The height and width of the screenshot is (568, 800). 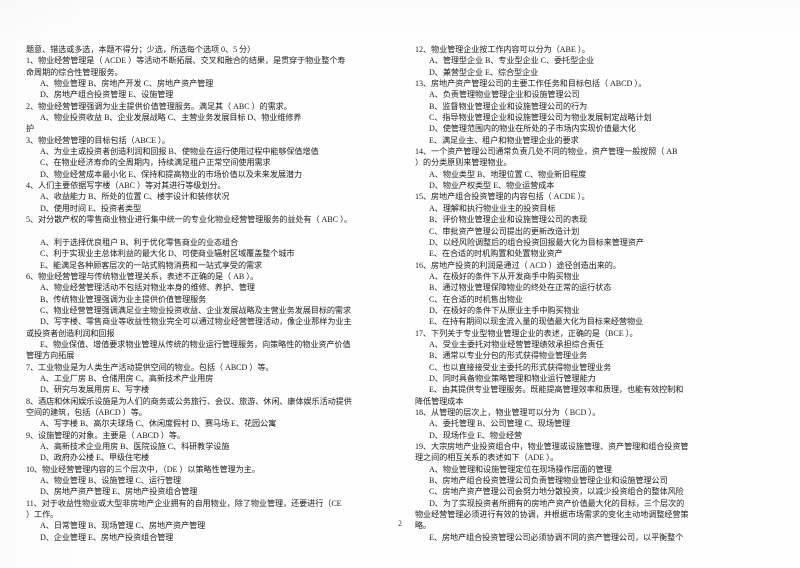 What do you see at coordinates (150, 367) in the screenshot?
I see `question-stem: 7、工业物业是为人类生产活动提供空间的物业。包括（ ABCD ）等。` at bounding box center [150, 367].